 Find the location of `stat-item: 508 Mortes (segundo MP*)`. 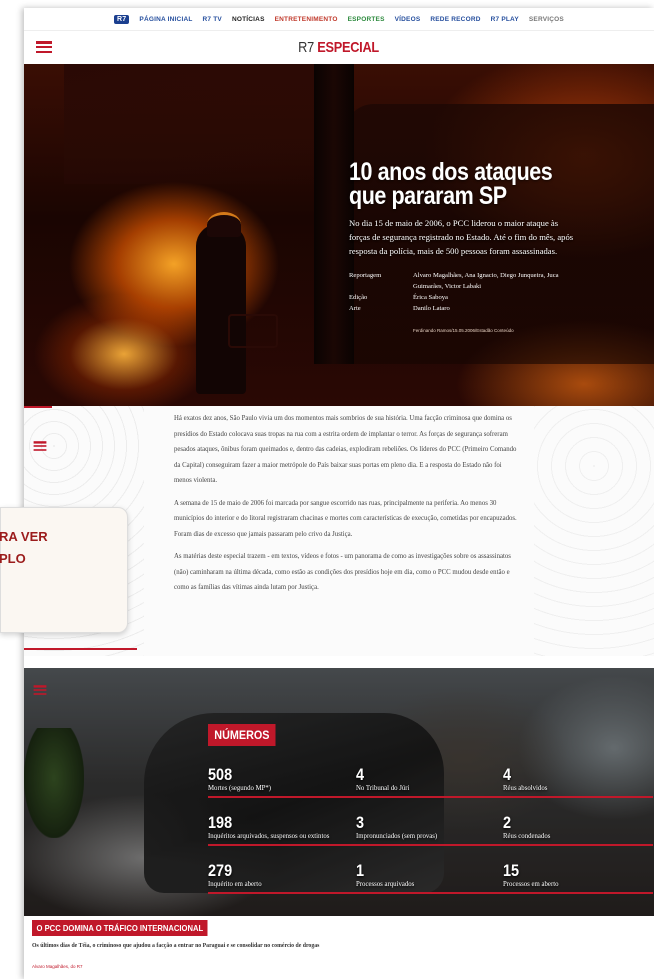

stat-item: 508 Mortes (segundo MP*) is located at coordinates (283, 782).